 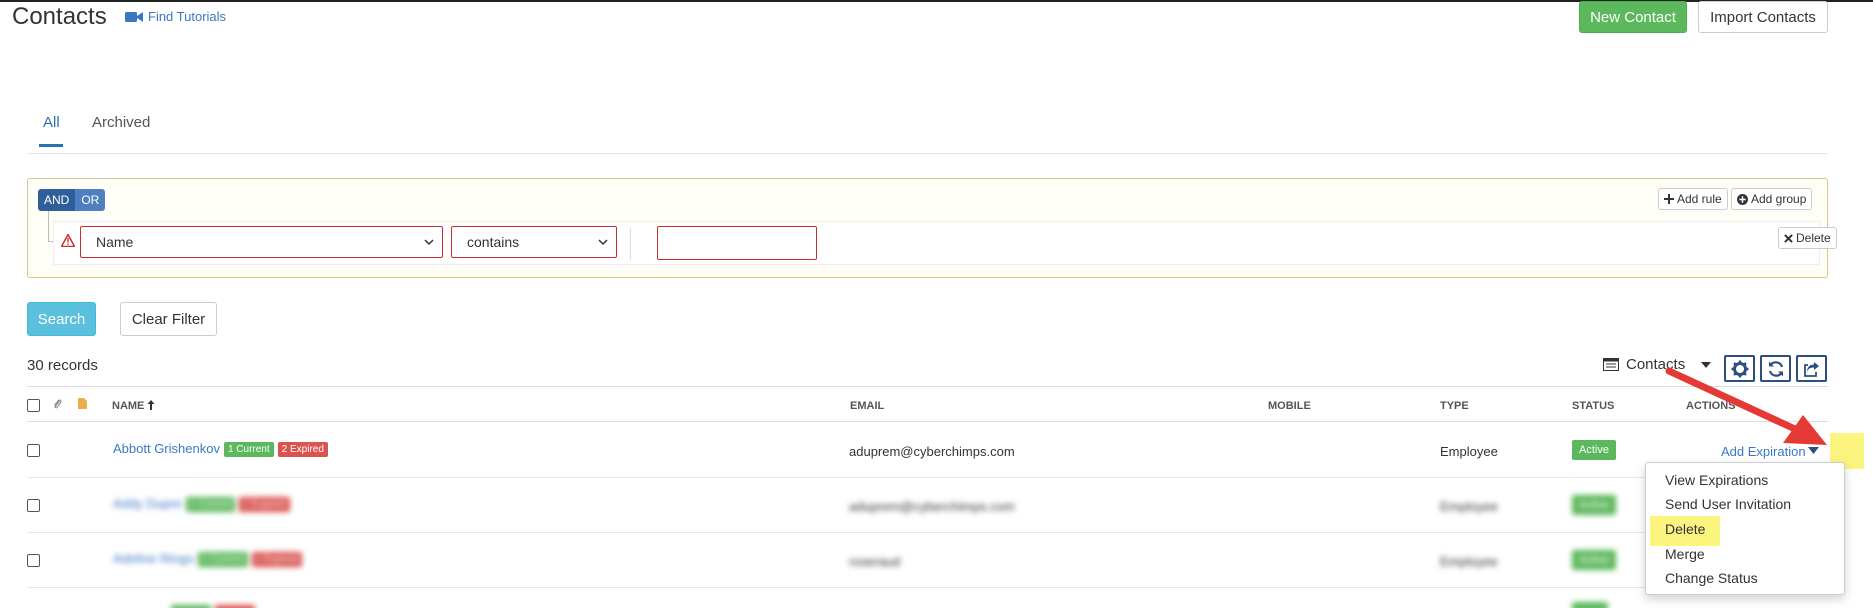 What do you see at coordinates (57, 200) in the screenshot?
I see `and-button: AND` at bounding box center [57, 200].